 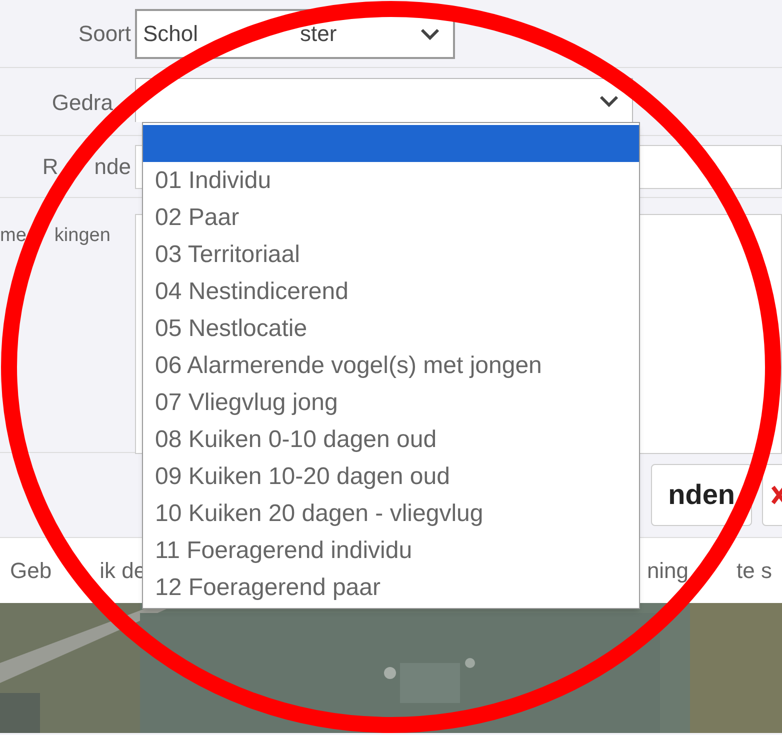 I want to click on field-label: kingen, so click(x=82, y=236).